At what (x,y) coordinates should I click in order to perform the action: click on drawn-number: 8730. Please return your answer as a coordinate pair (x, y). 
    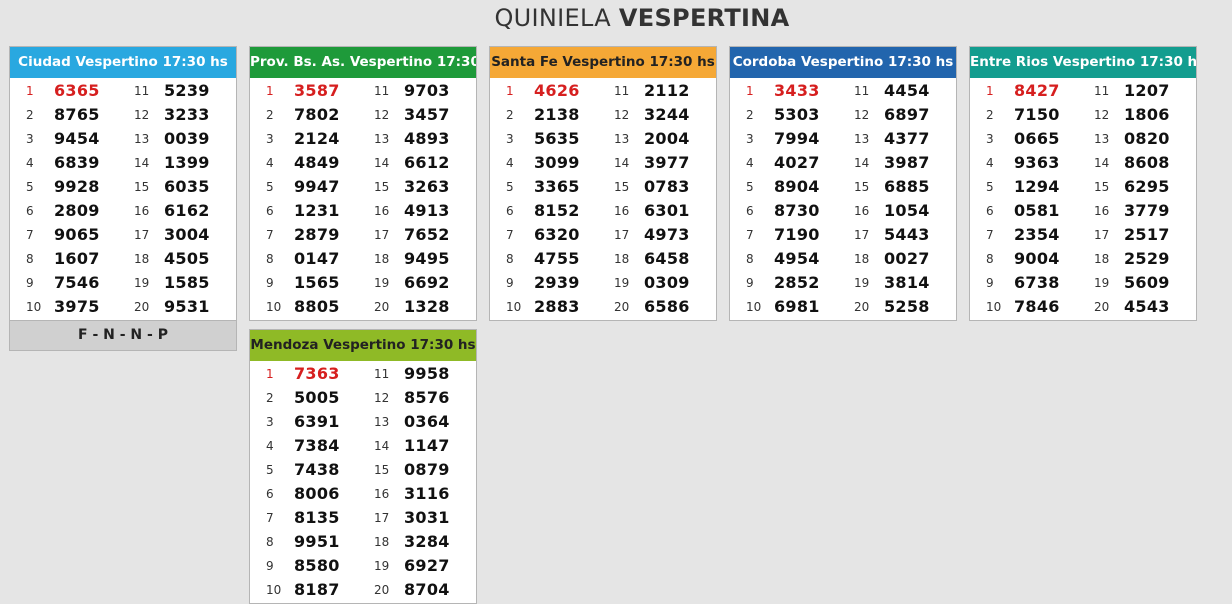
    Looking at the image, I should click on (797, 210).